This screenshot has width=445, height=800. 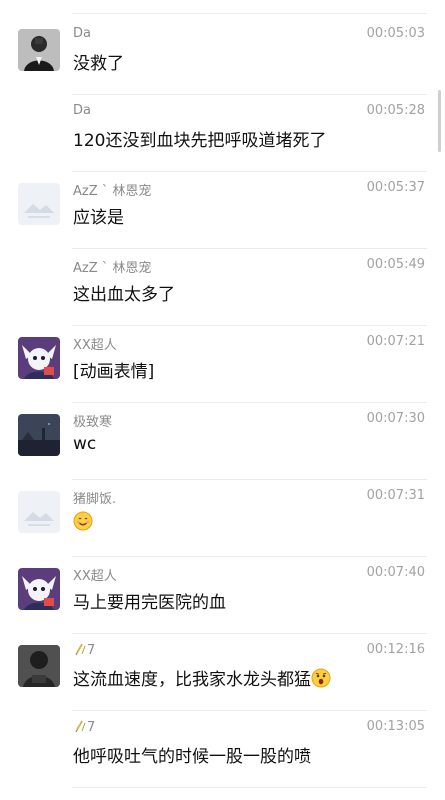 What do you see at coordinates (439, 121) in the screenshot?
I see `scrollbar-thumb` at bounding box center [439, 121].